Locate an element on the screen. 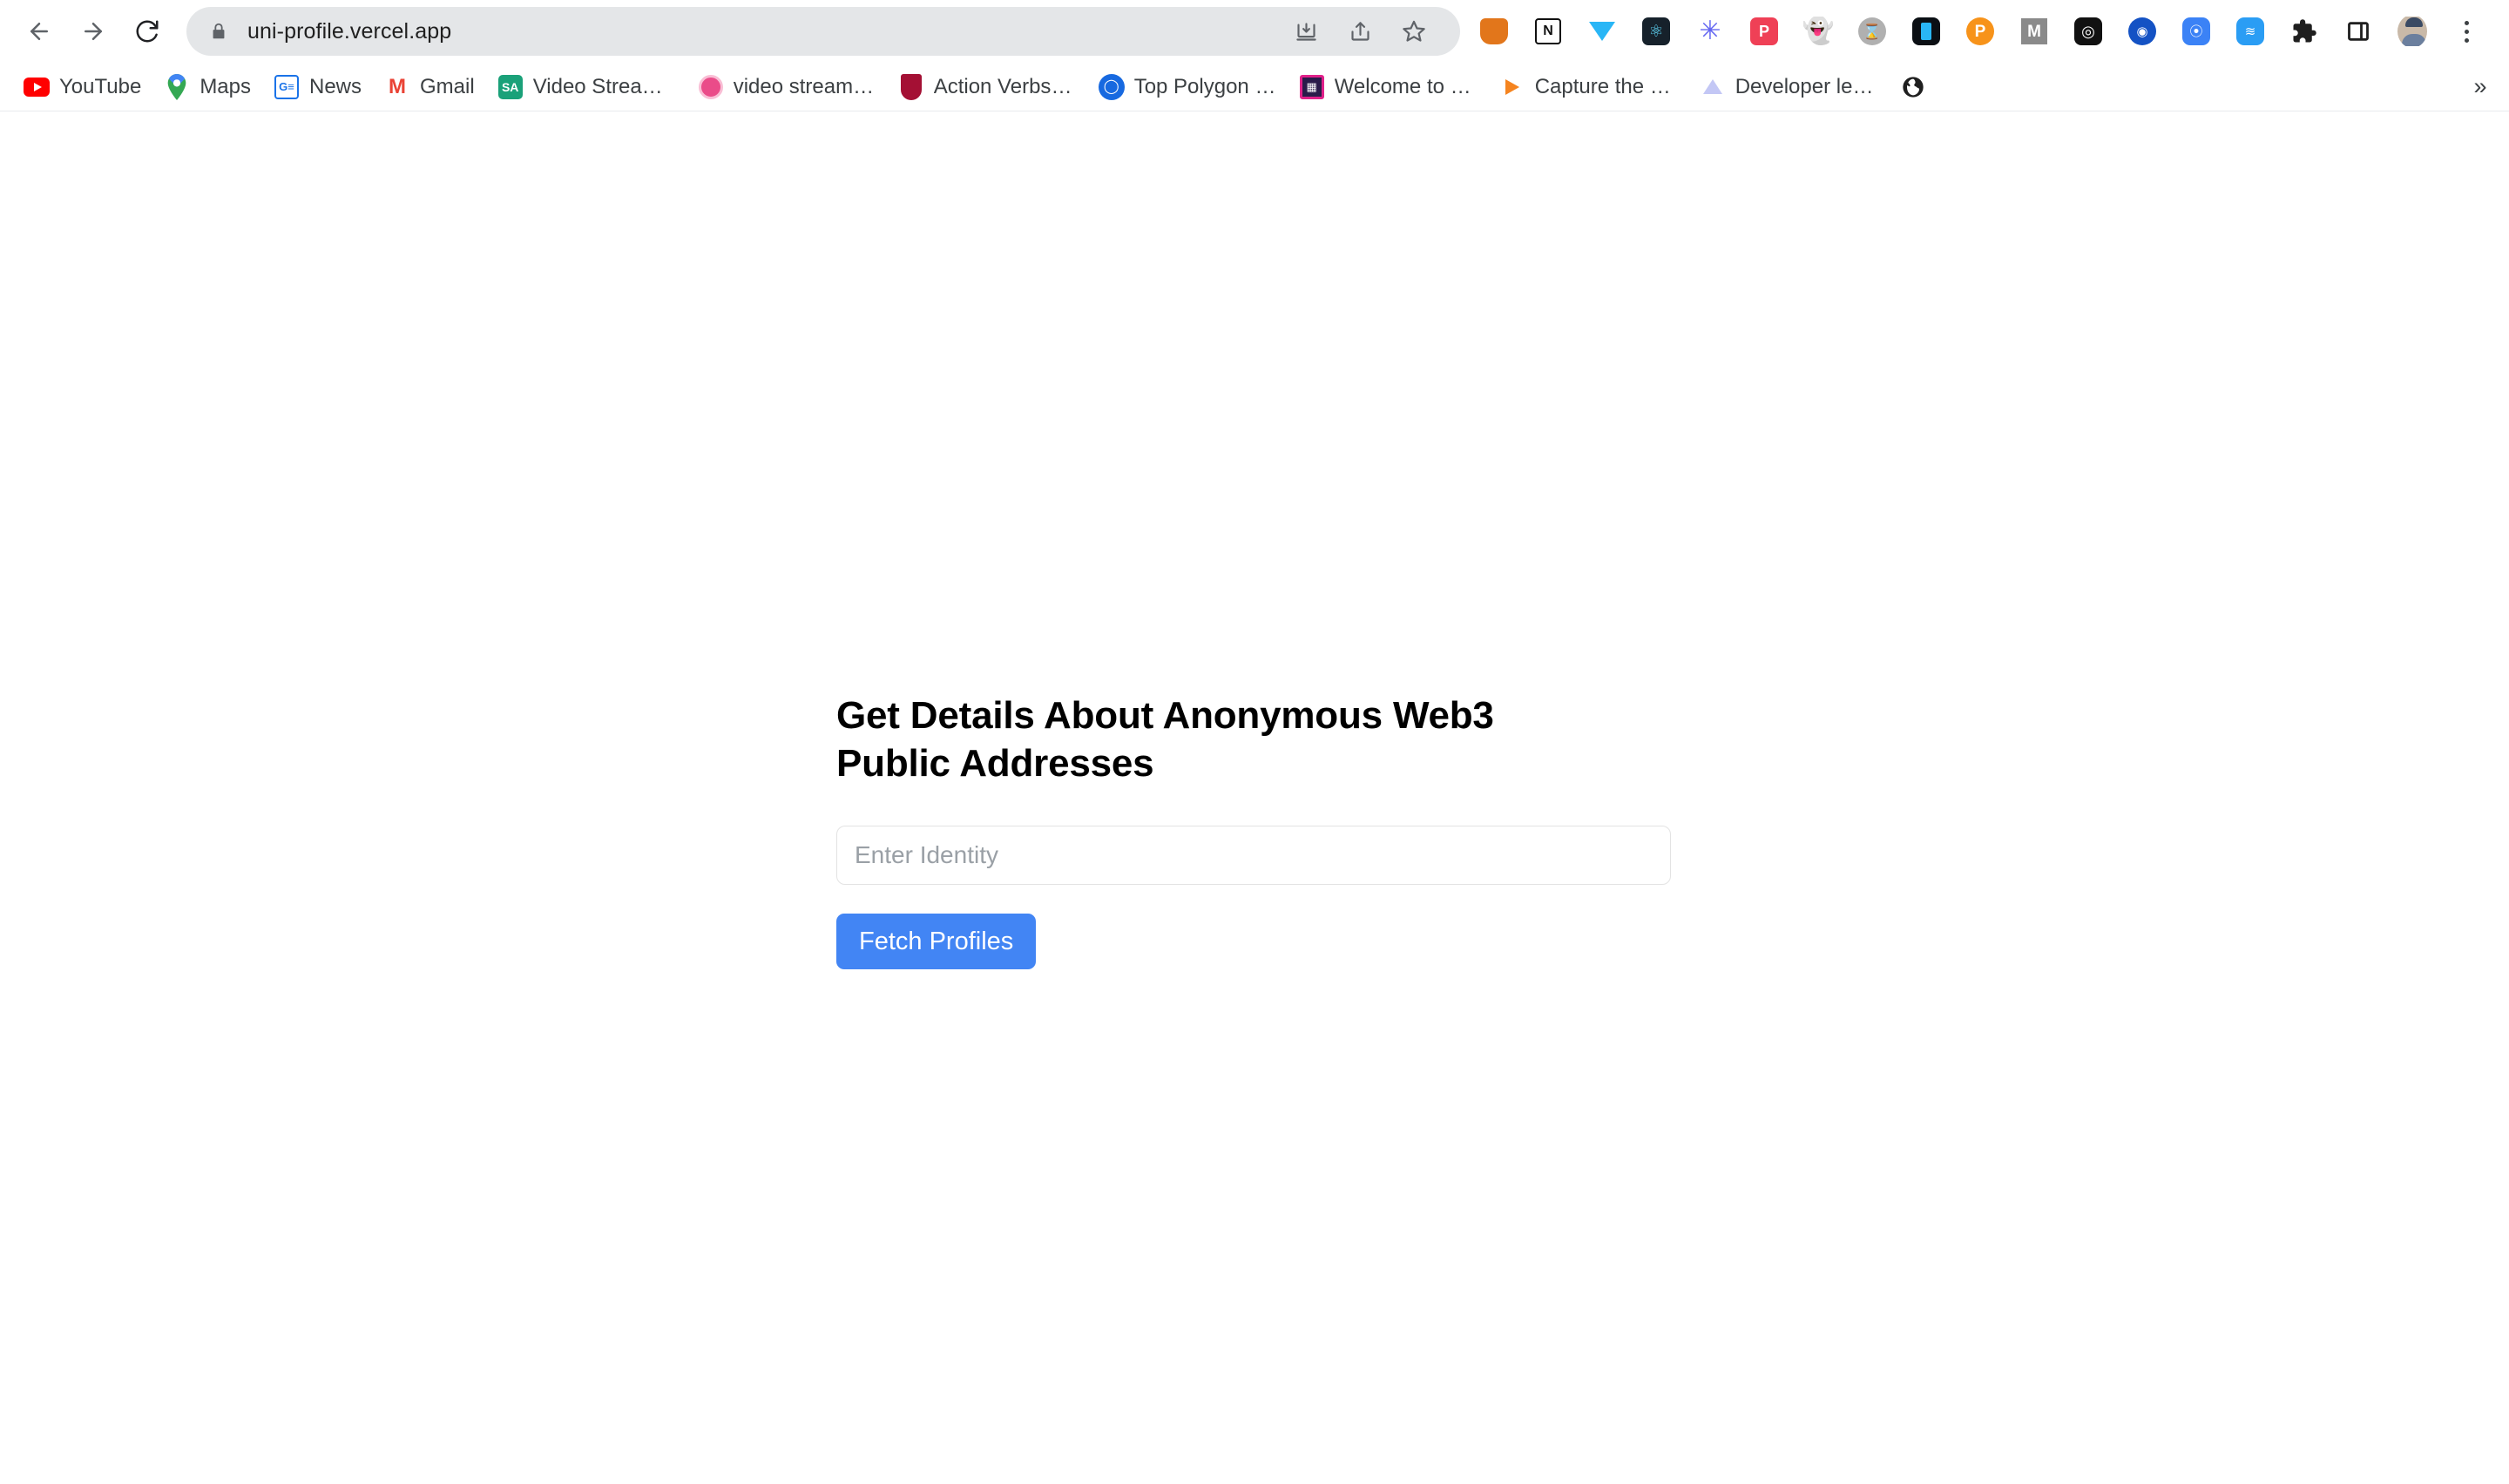 This screenshot has width=2509, height=1484. fetch-profiles-button: Fetch Profiles is located at coordinates (936, 941).